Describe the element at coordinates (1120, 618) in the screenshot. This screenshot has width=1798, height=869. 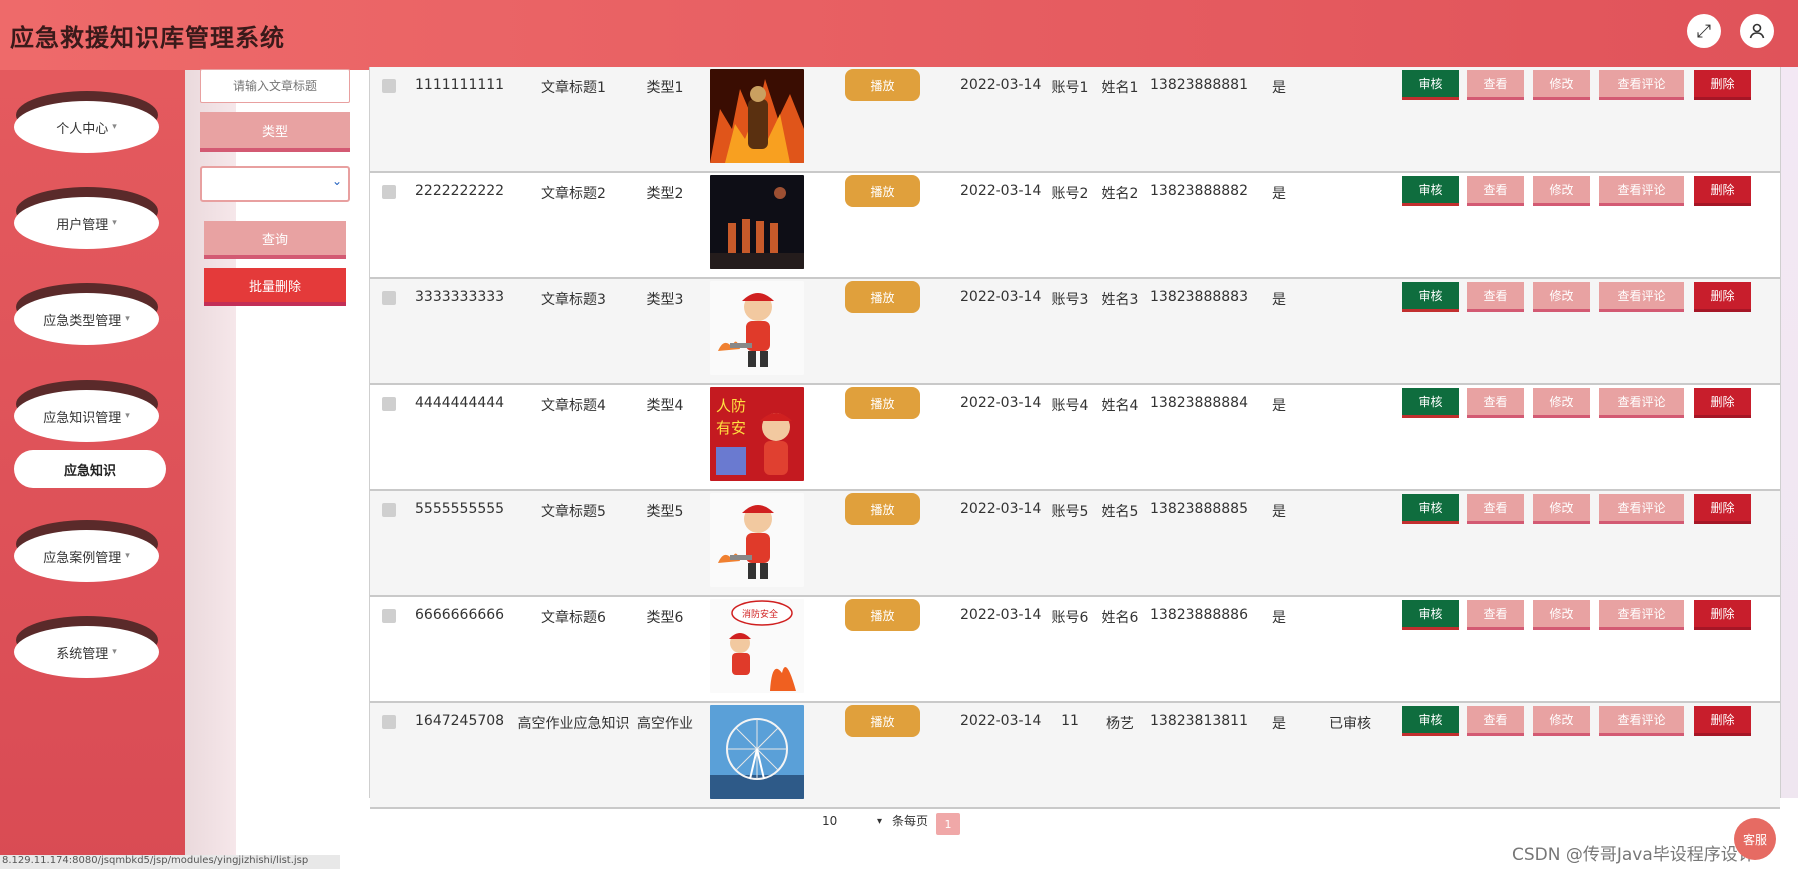
I see `cell-name: 姓名6` at that location.